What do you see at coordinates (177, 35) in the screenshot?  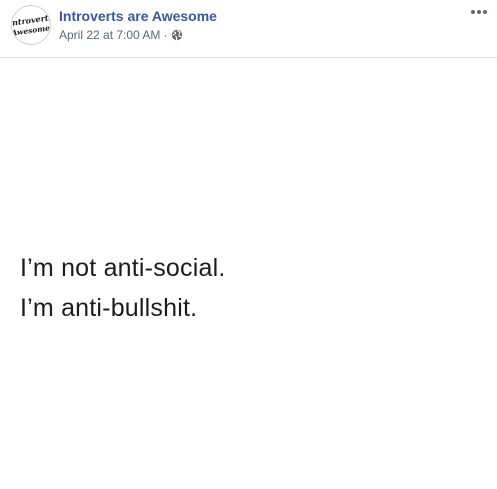 I see `globe-icon` at bounding box center [177, 35].